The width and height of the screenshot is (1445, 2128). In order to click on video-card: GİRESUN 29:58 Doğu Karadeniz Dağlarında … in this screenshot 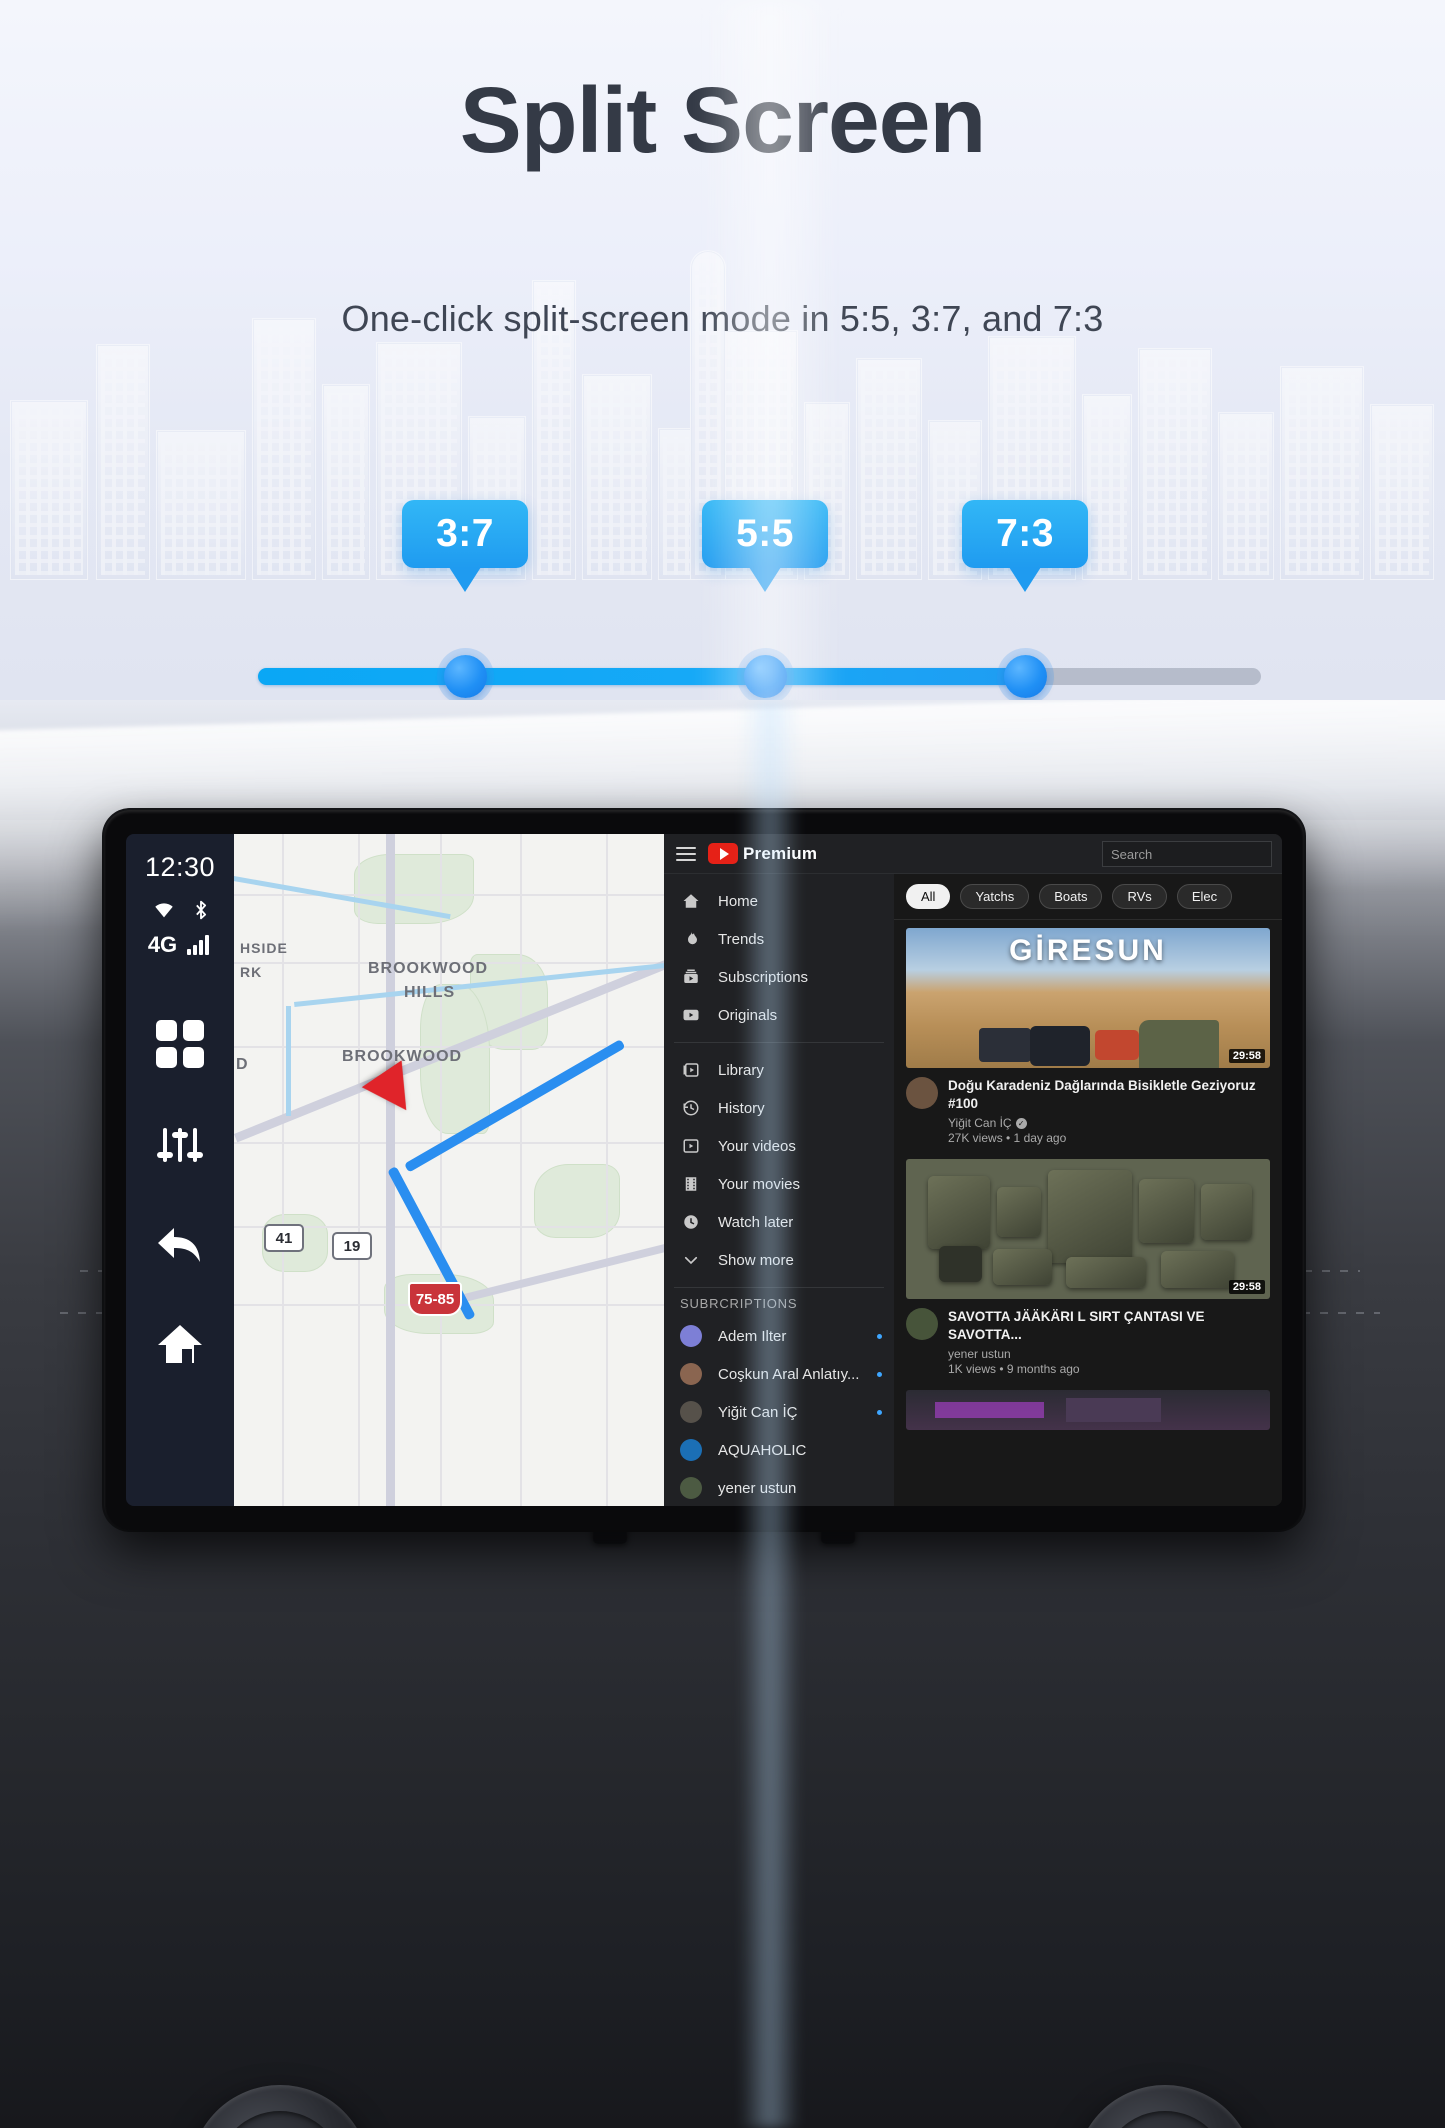, I will do `click(1088, 1039)`.